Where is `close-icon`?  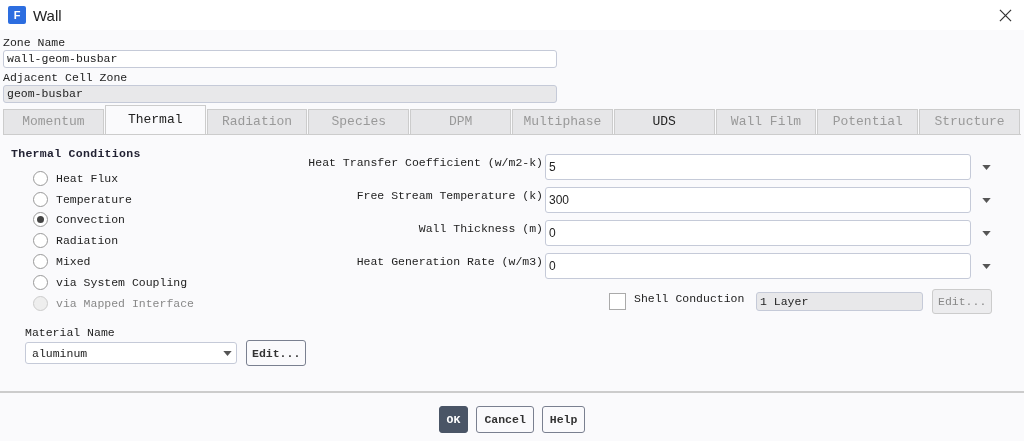
close-icon is located at coordinates (1005, 15).